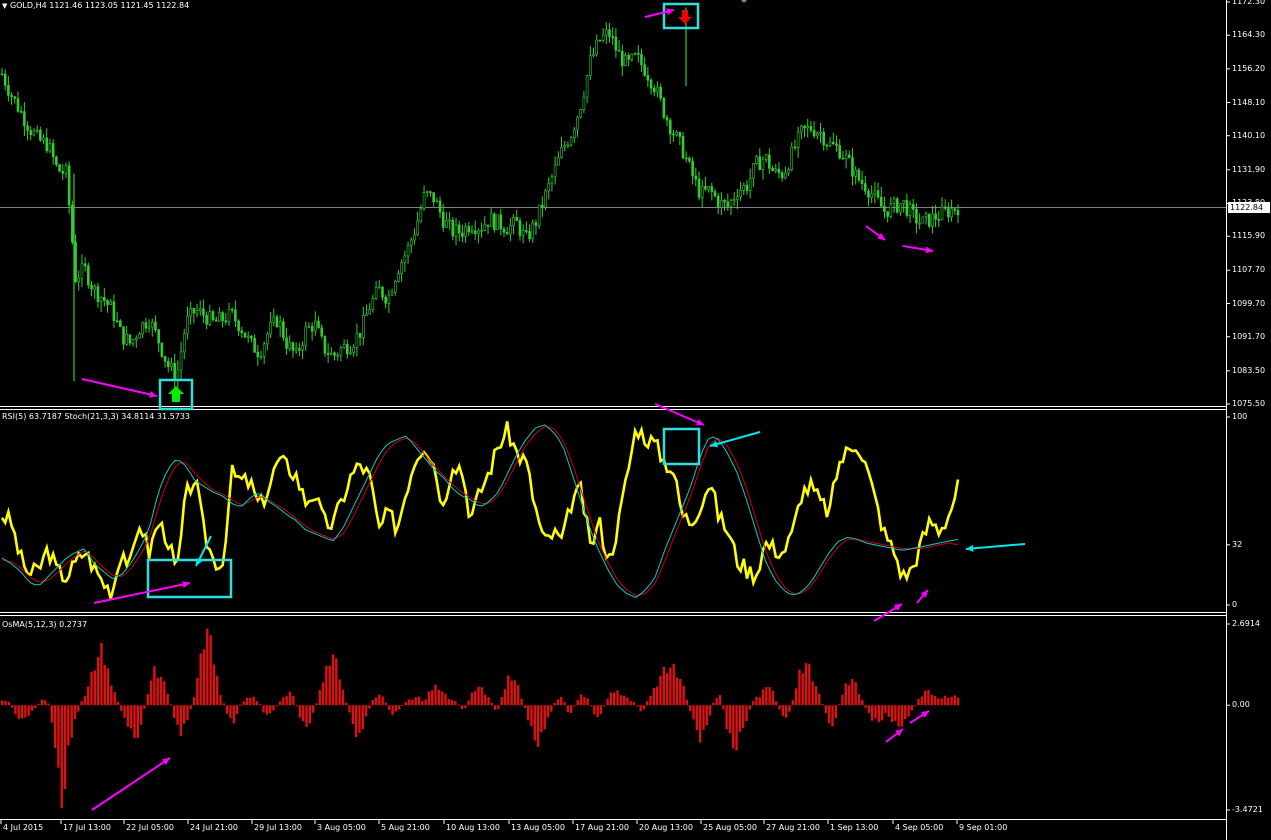  What do you see at coordinates (1249, 102) in the screenshot?
I see `price-axis-label: 1148.10` at bounding box center [1249, 102].